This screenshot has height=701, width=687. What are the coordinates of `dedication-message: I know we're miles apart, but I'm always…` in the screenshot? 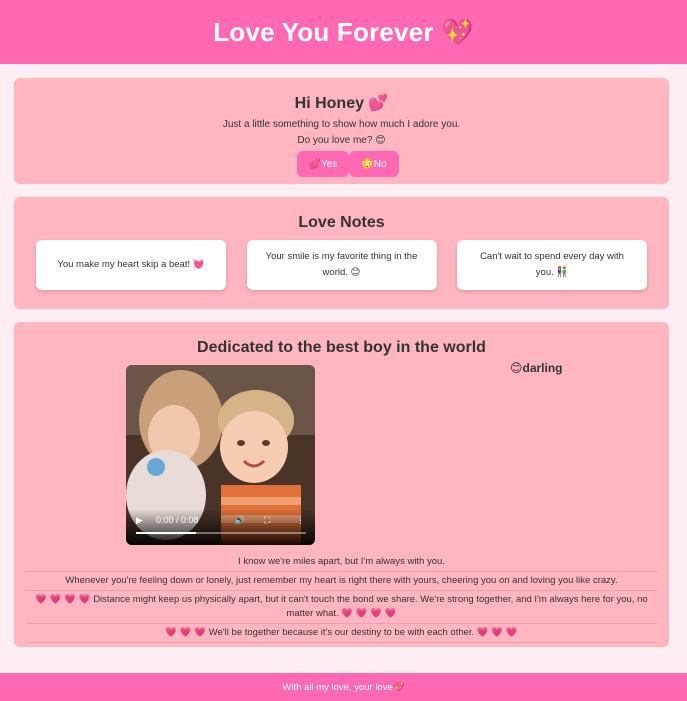 It's located at (341, 598).